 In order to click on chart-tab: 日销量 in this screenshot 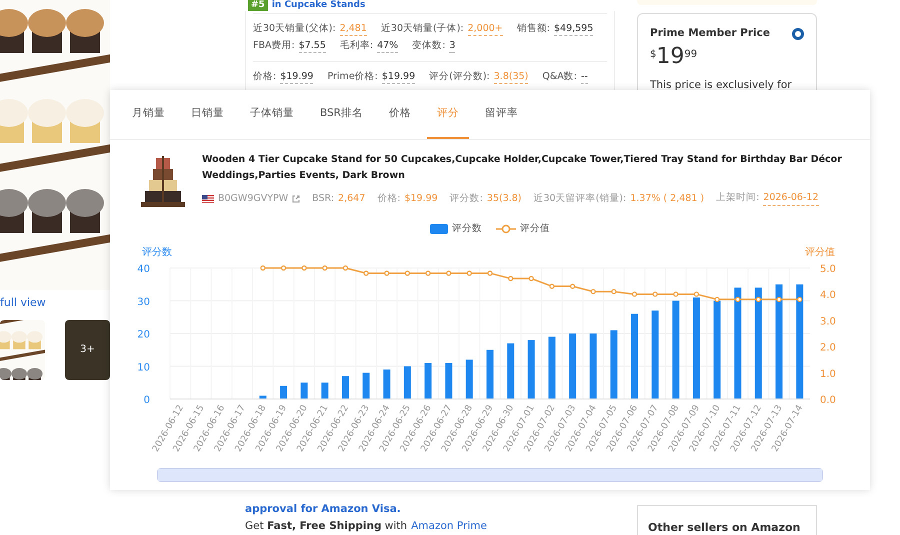, I will do `click(207, 114)`.